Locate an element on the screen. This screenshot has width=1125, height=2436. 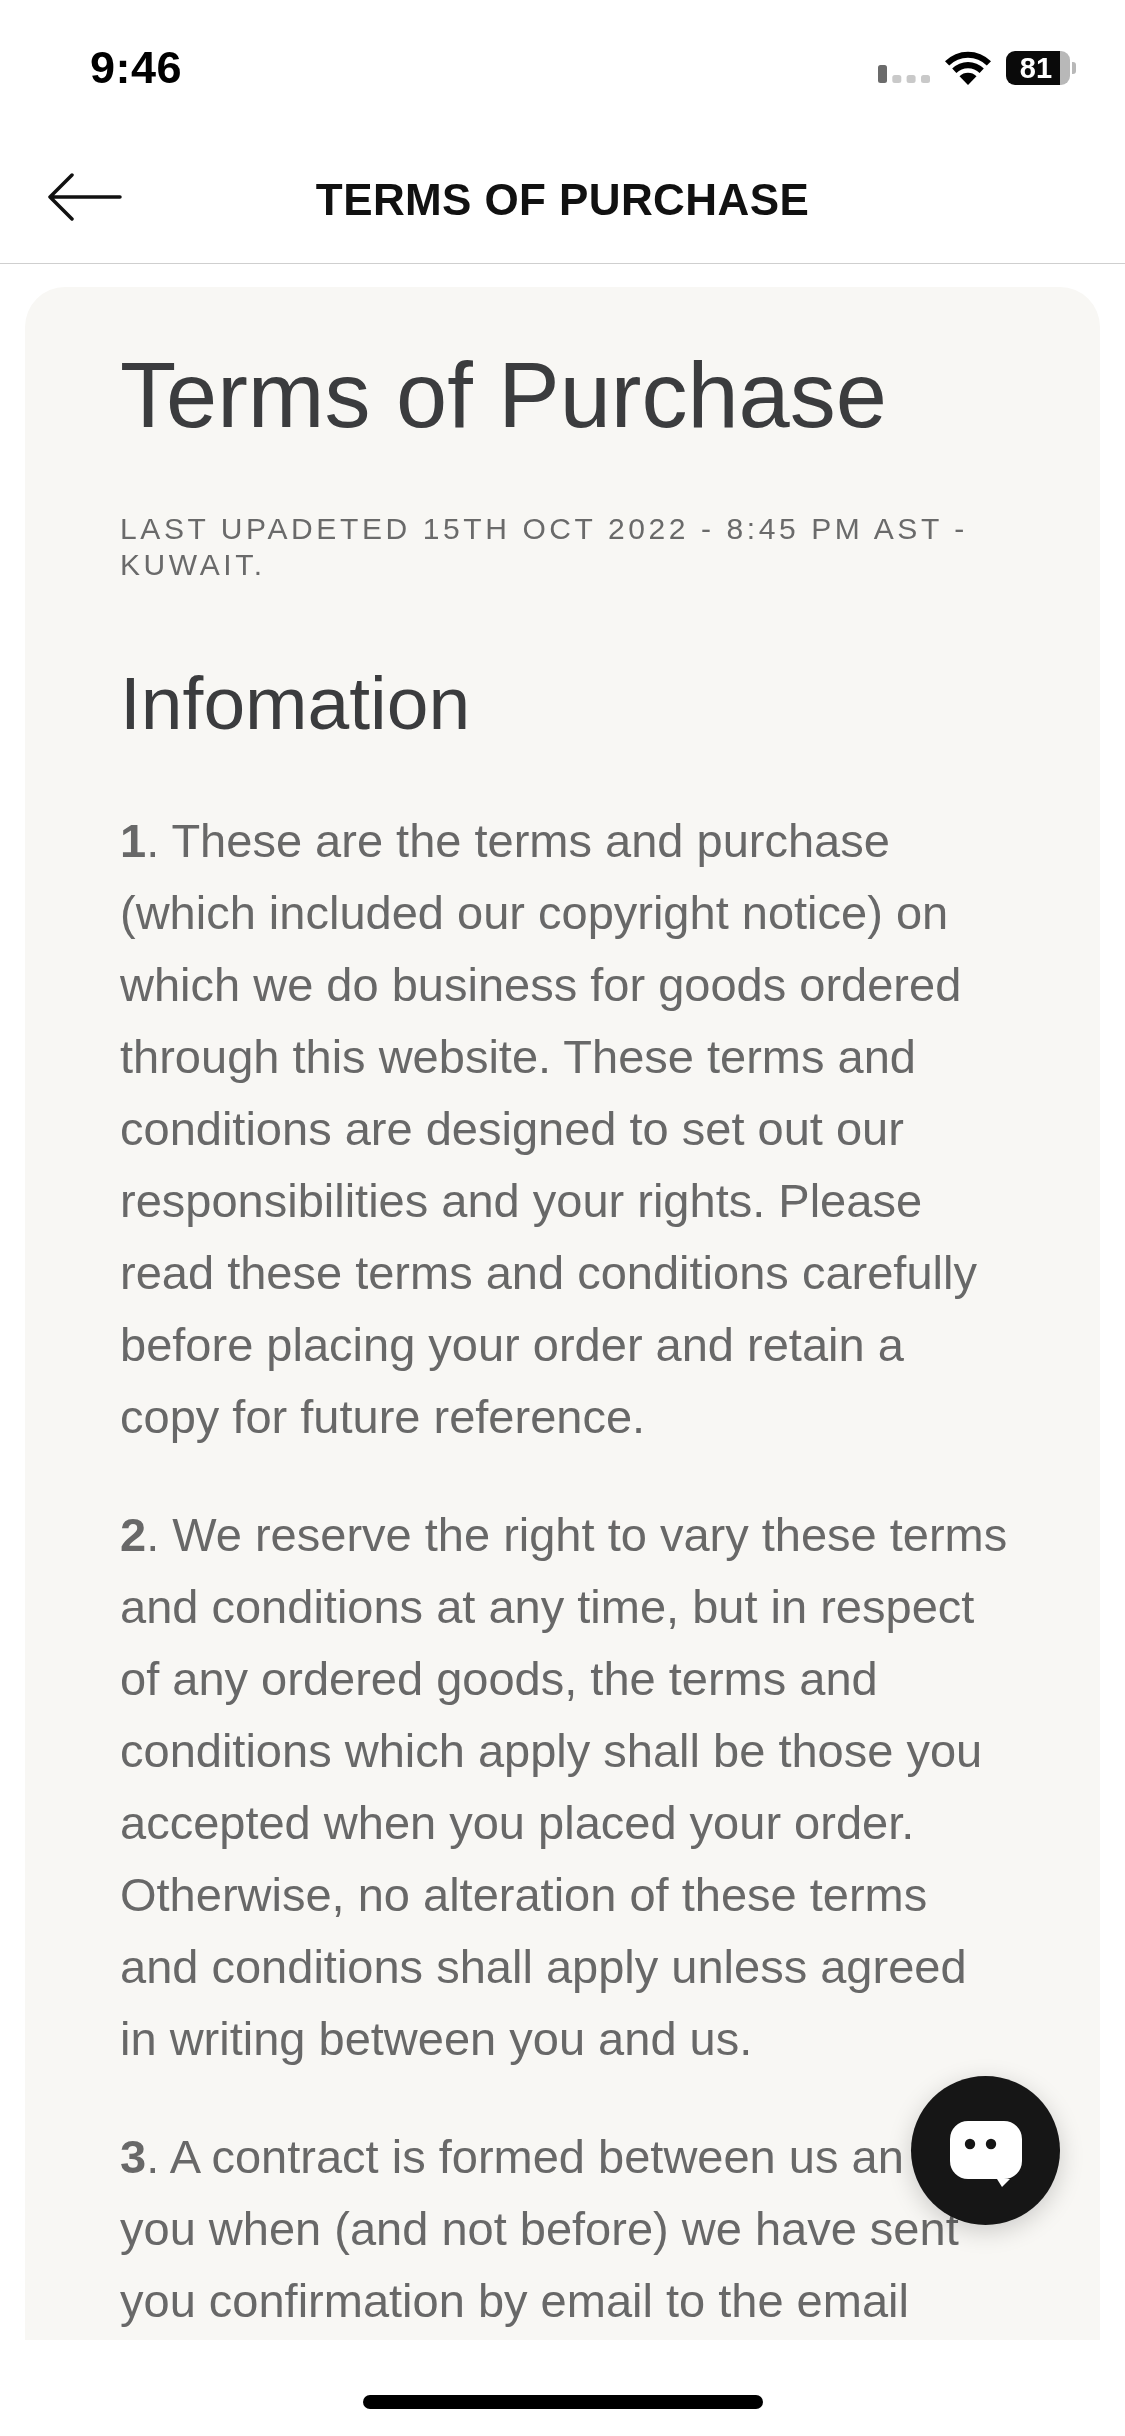
status-time: 9:46 is located at coordinates (136, 68).